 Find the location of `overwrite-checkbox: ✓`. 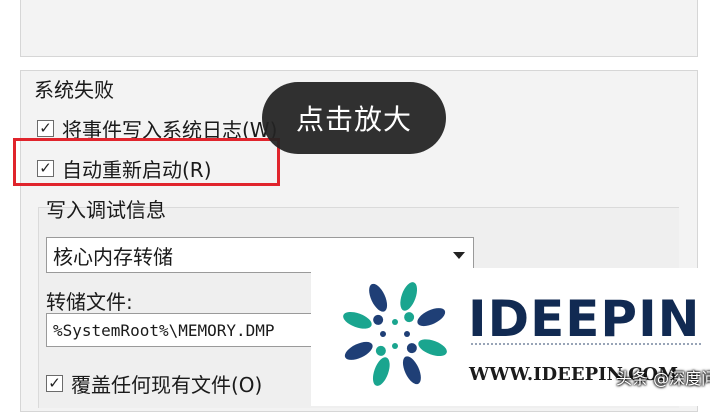

overwrite-checkbox: ✓ is located at coordinates (54, 383).